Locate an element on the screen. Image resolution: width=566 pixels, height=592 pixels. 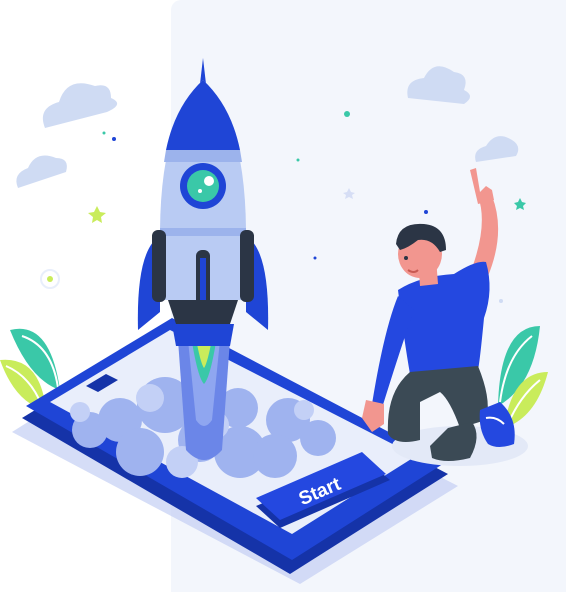
rocket is located at coordinates (203, 202).